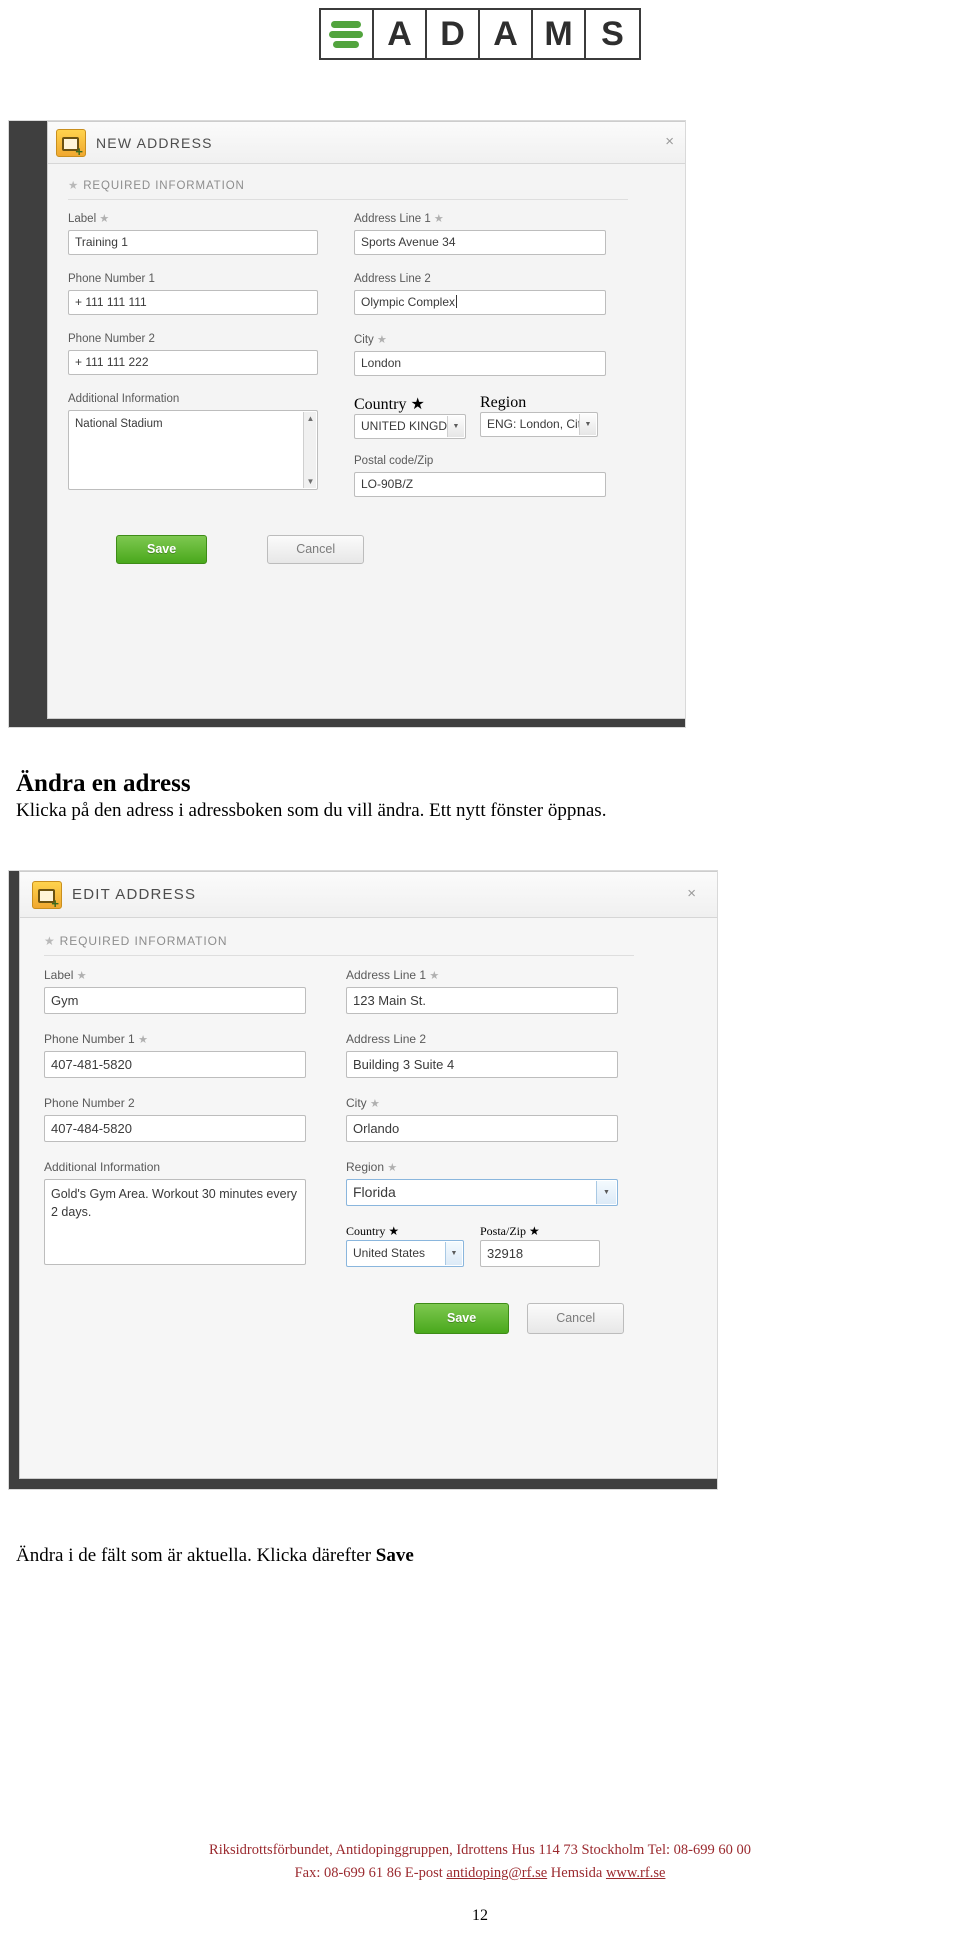  I want to click on browser-bottom-gutter, so click(347, 722).